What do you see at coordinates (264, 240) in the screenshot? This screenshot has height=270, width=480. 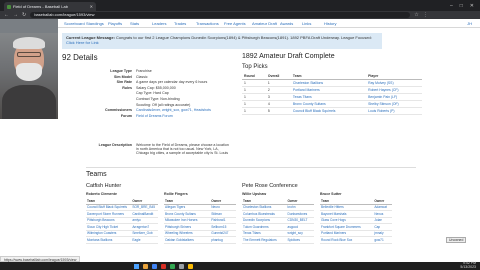 I see `team-link: The Emmett Regulators` at bounding box center [264, 240].